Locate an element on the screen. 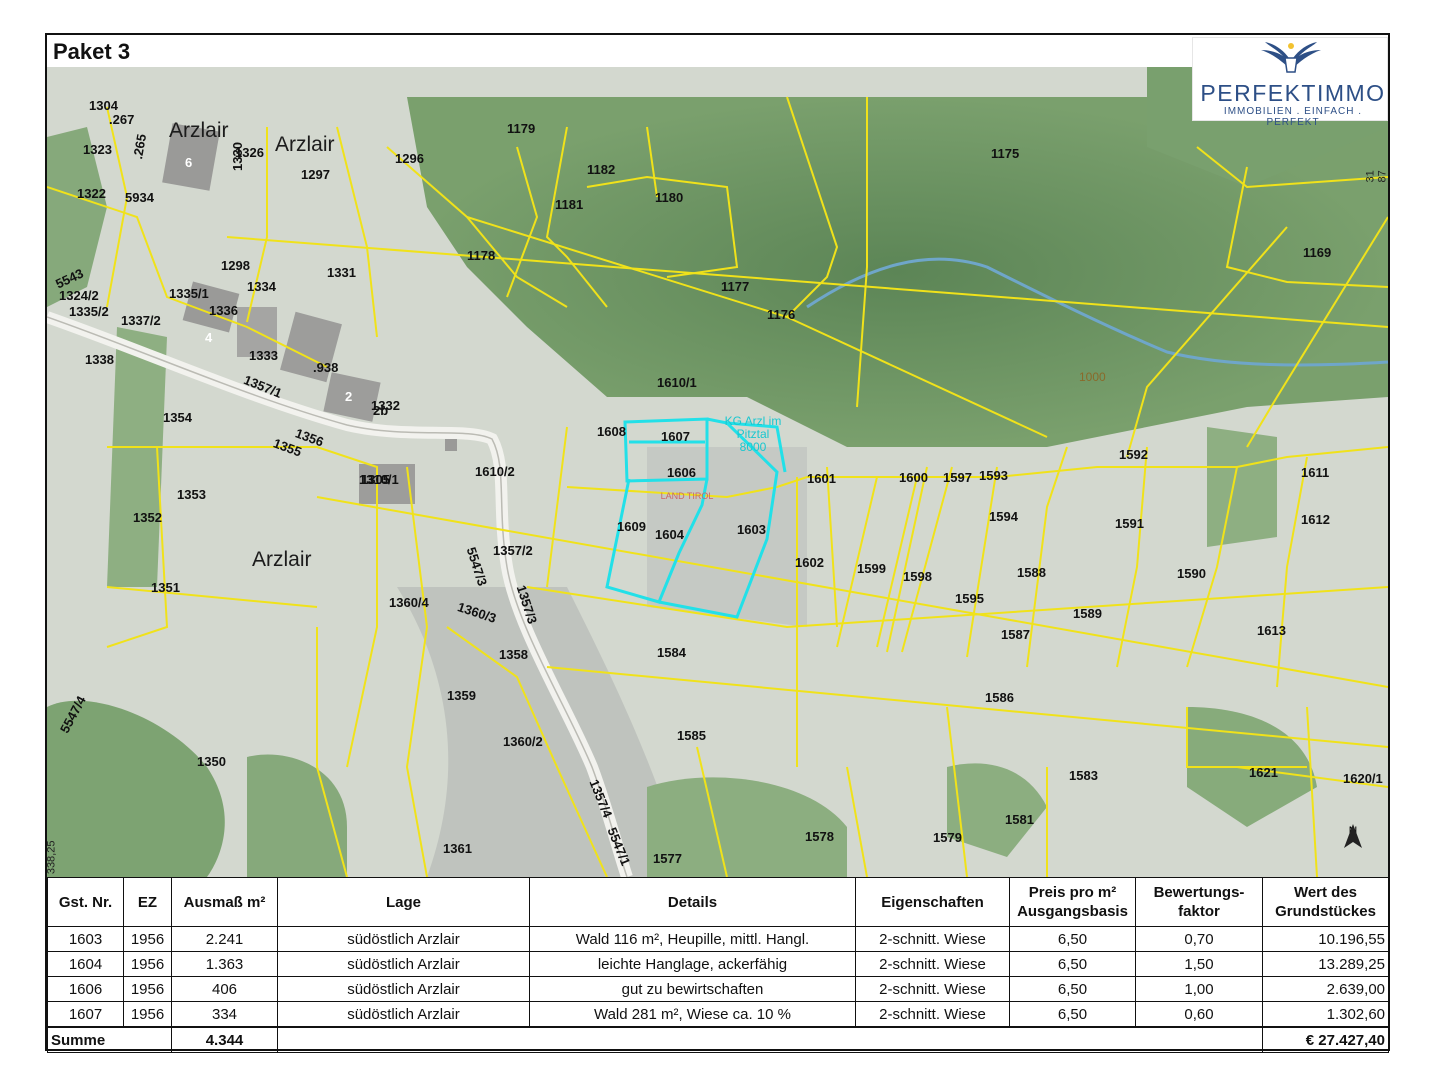  parcel-label: 1360/4 is located at coordinates (409, 602).